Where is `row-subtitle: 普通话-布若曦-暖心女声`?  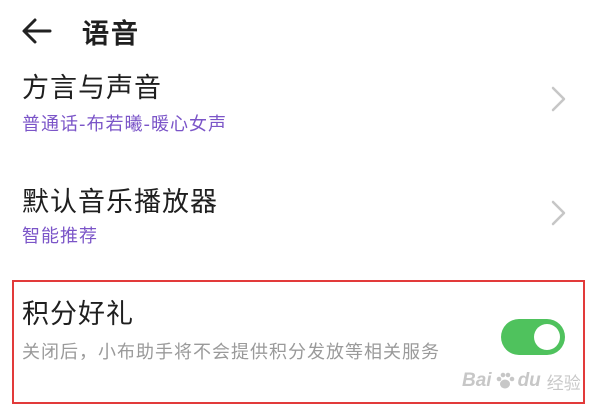 row-subtitle: 普通话-布若曦-暖心女声 is located at coordinates (124, 124).